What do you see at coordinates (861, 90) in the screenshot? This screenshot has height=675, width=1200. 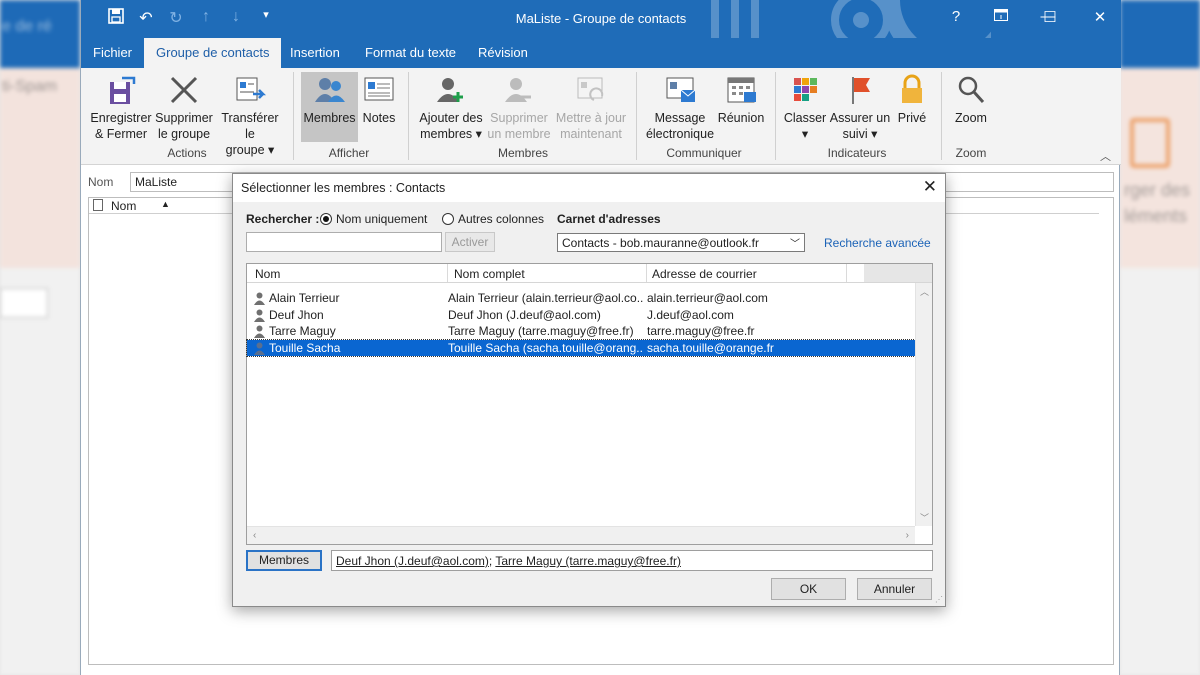 I see `flag-icon` at bounding box center [861, 90].